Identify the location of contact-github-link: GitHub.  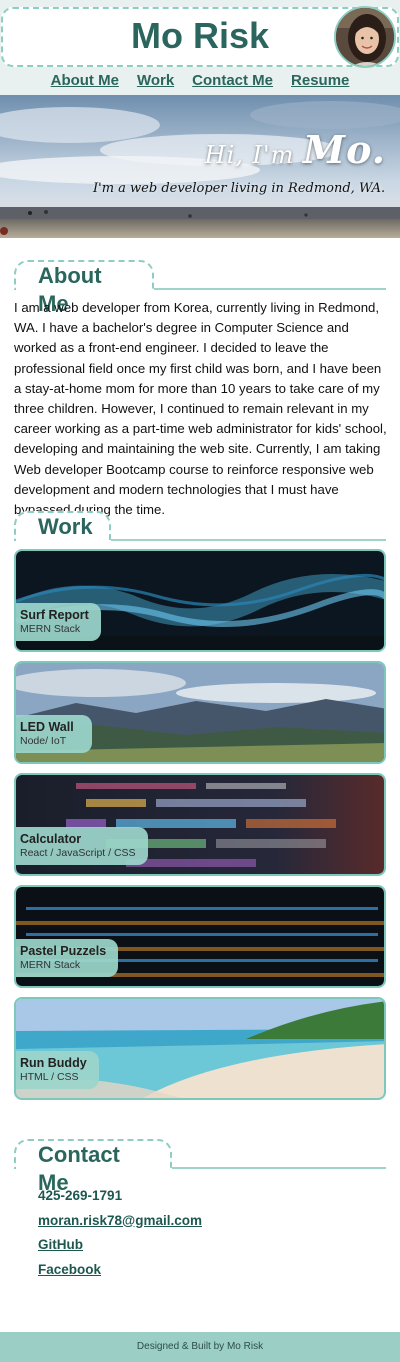
(120, 1245).